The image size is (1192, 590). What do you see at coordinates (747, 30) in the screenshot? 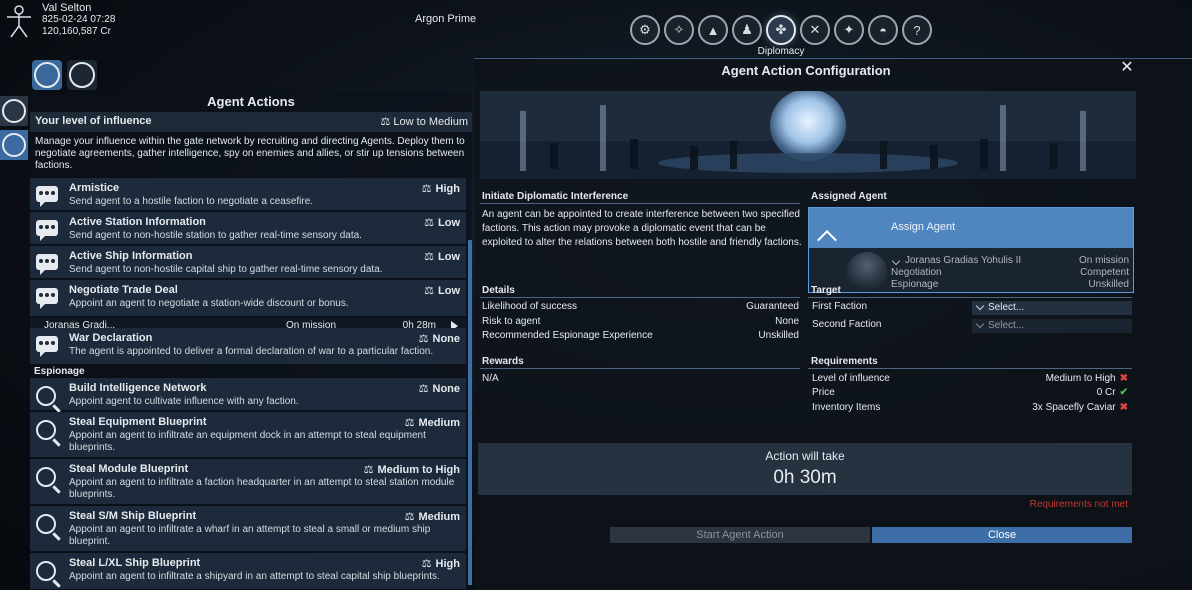
I see `person-icon: ♟` at bounding box center [747, 30].